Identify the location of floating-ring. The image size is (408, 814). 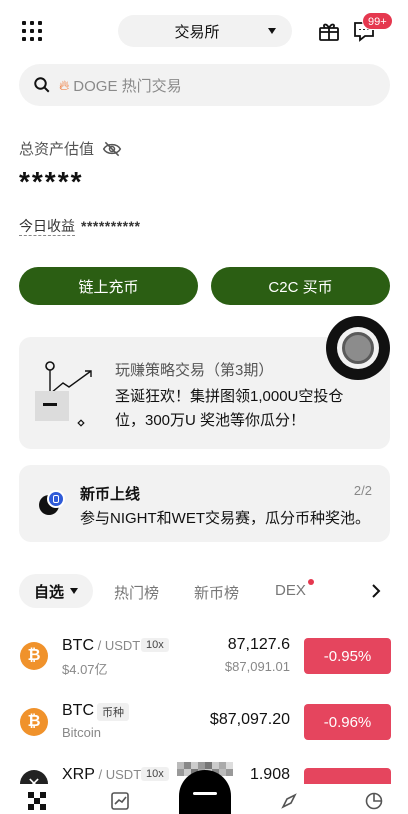
(358, 348).